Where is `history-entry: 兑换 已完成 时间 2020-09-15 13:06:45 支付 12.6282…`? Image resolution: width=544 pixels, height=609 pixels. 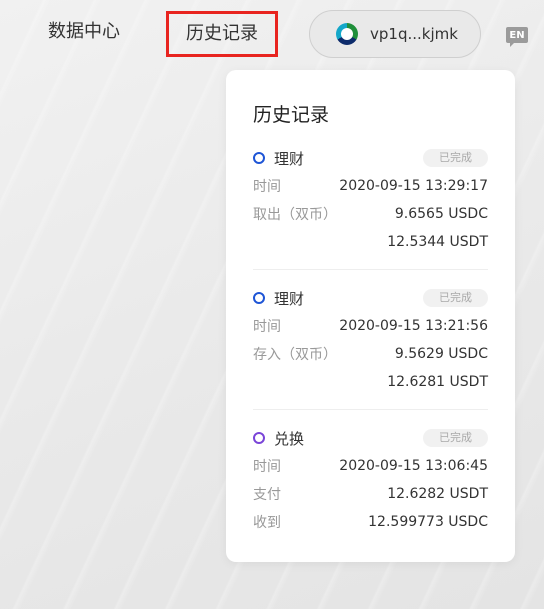 history-entry: 兑换 已完成 时间 2020-09-15 13:06:45 支付 12.6282… is located at coordinates (370, 480).